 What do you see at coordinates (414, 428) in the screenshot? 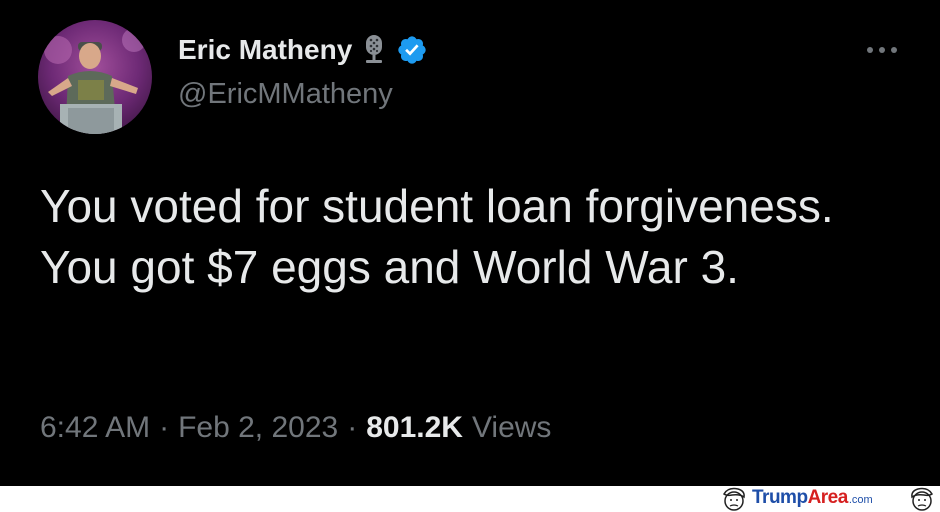
I see `views-count: 801.2K` at bounding box center [414, 428].